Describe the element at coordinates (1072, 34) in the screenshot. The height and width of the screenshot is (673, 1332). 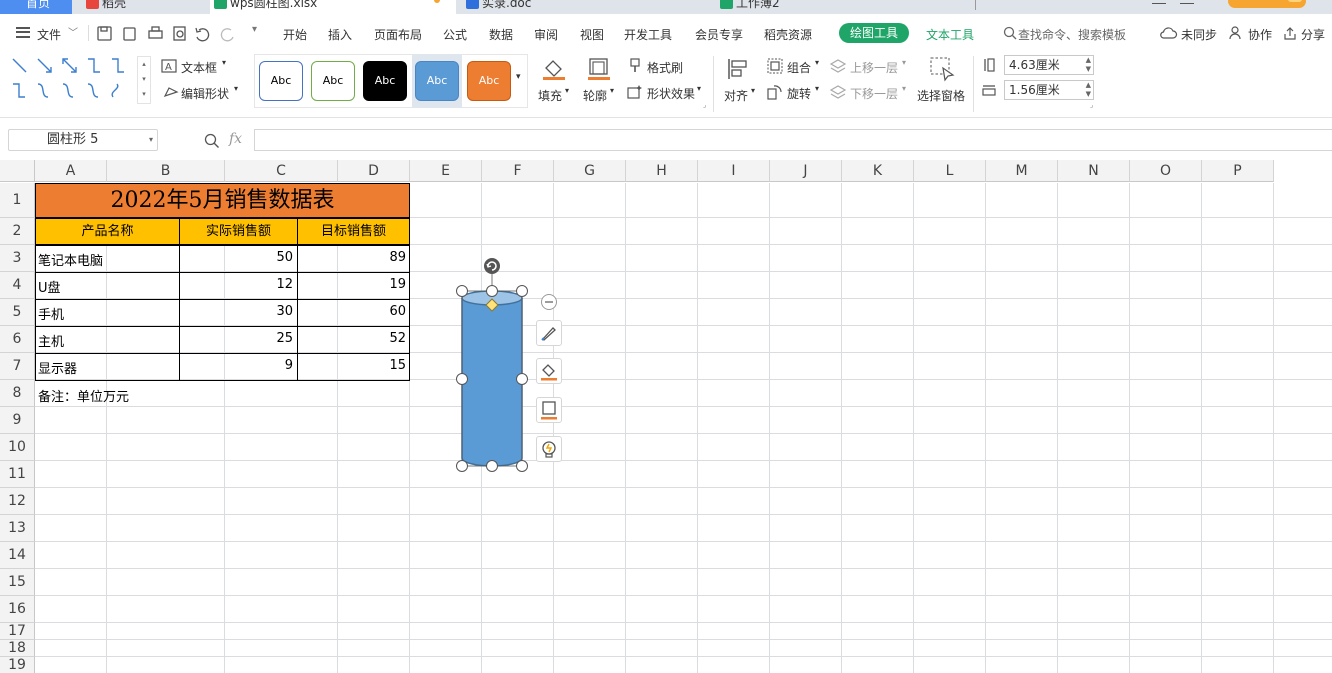
I see `command-search: 查找命令、搜索模板` at that location.